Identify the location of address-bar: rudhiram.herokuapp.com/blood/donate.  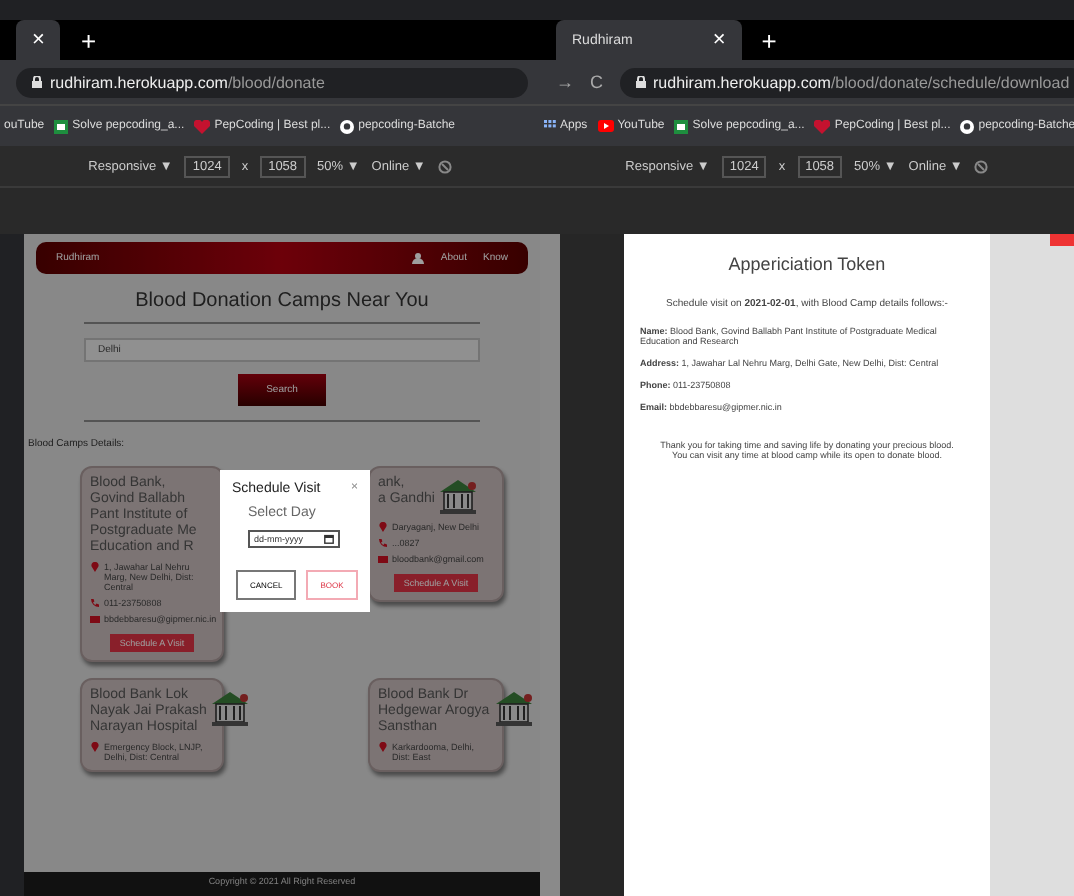
(272, 82).